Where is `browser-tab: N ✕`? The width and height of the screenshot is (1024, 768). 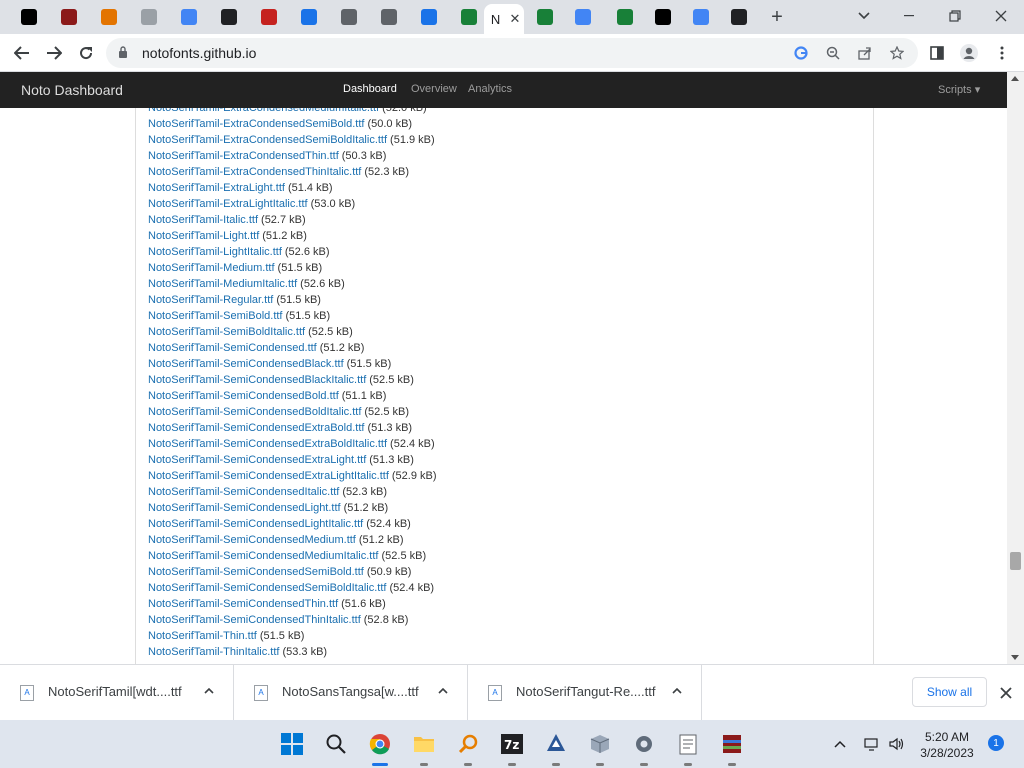
browser-tab: N ✕ is located at coordinates (504, 19).